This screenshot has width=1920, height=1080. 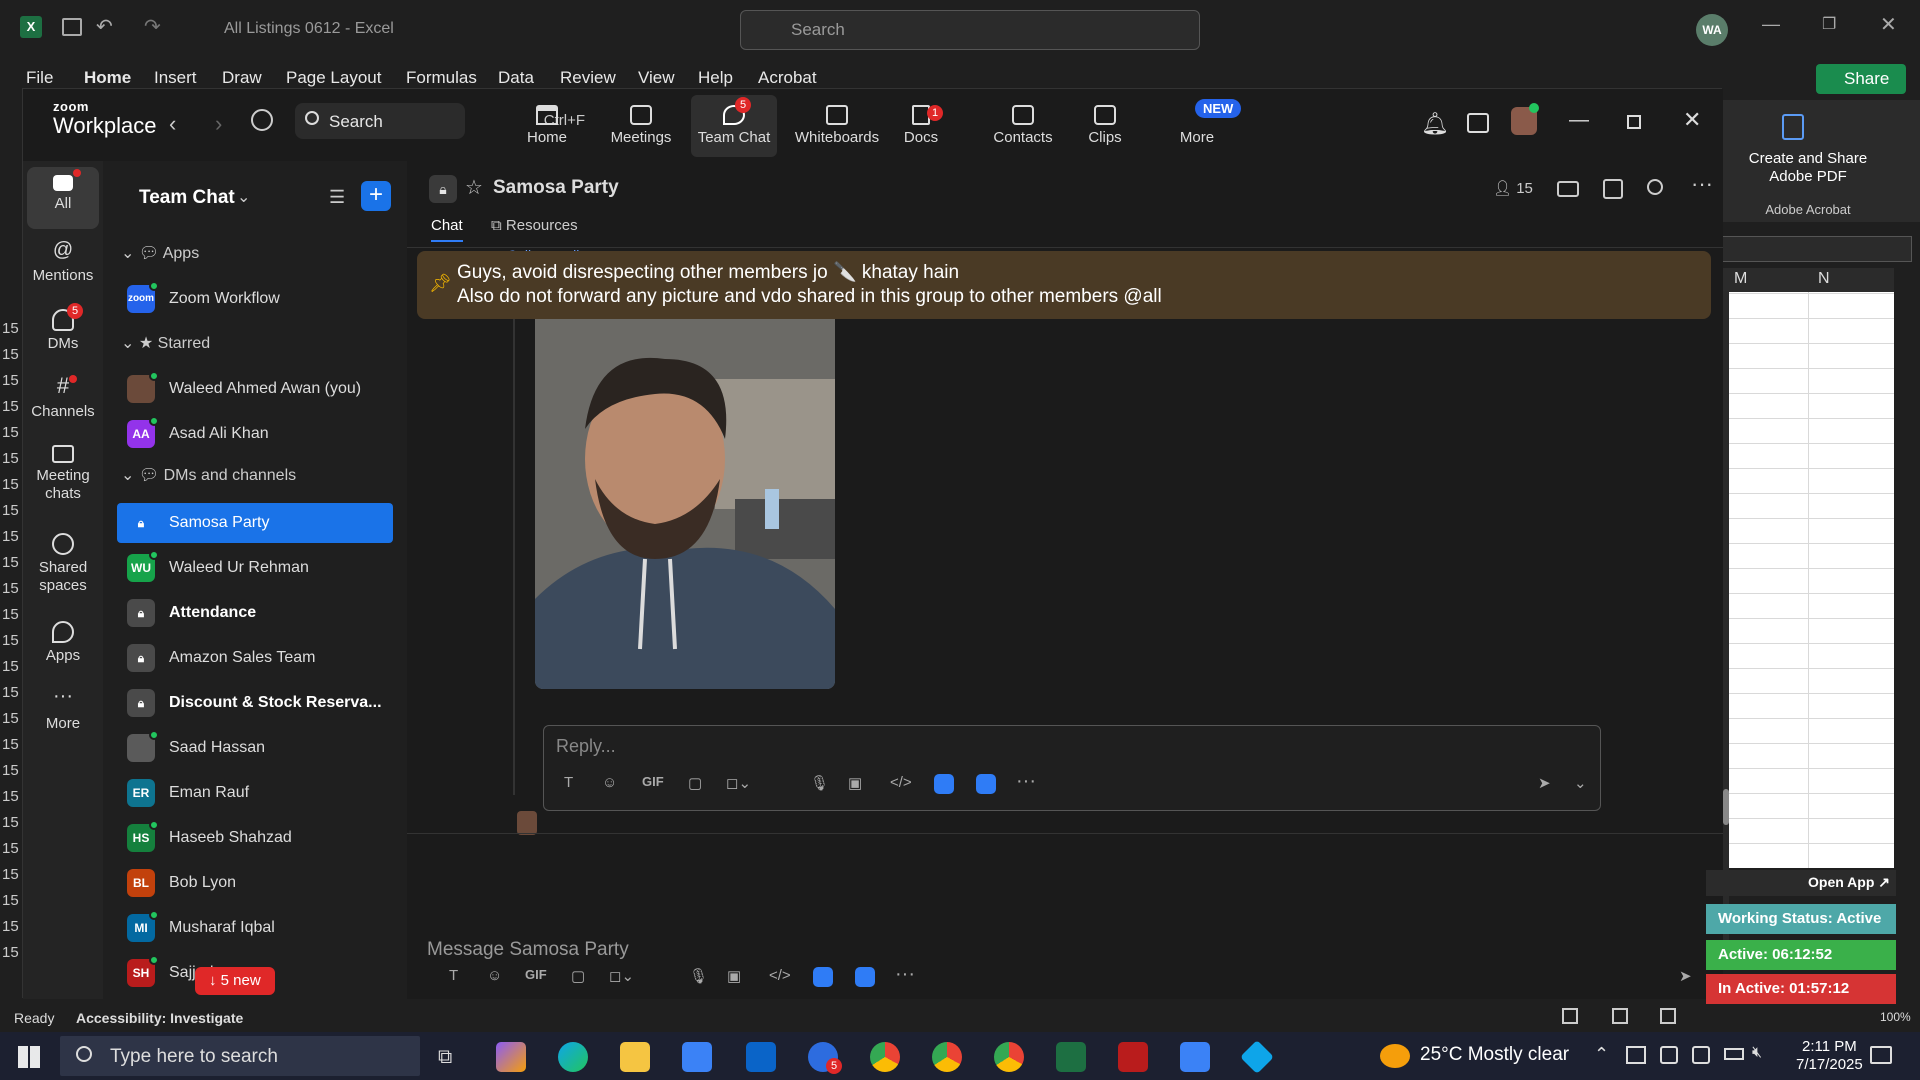 I want to click on weather-text: 25°C Mostly clear, so click(x=1494, y=1055).